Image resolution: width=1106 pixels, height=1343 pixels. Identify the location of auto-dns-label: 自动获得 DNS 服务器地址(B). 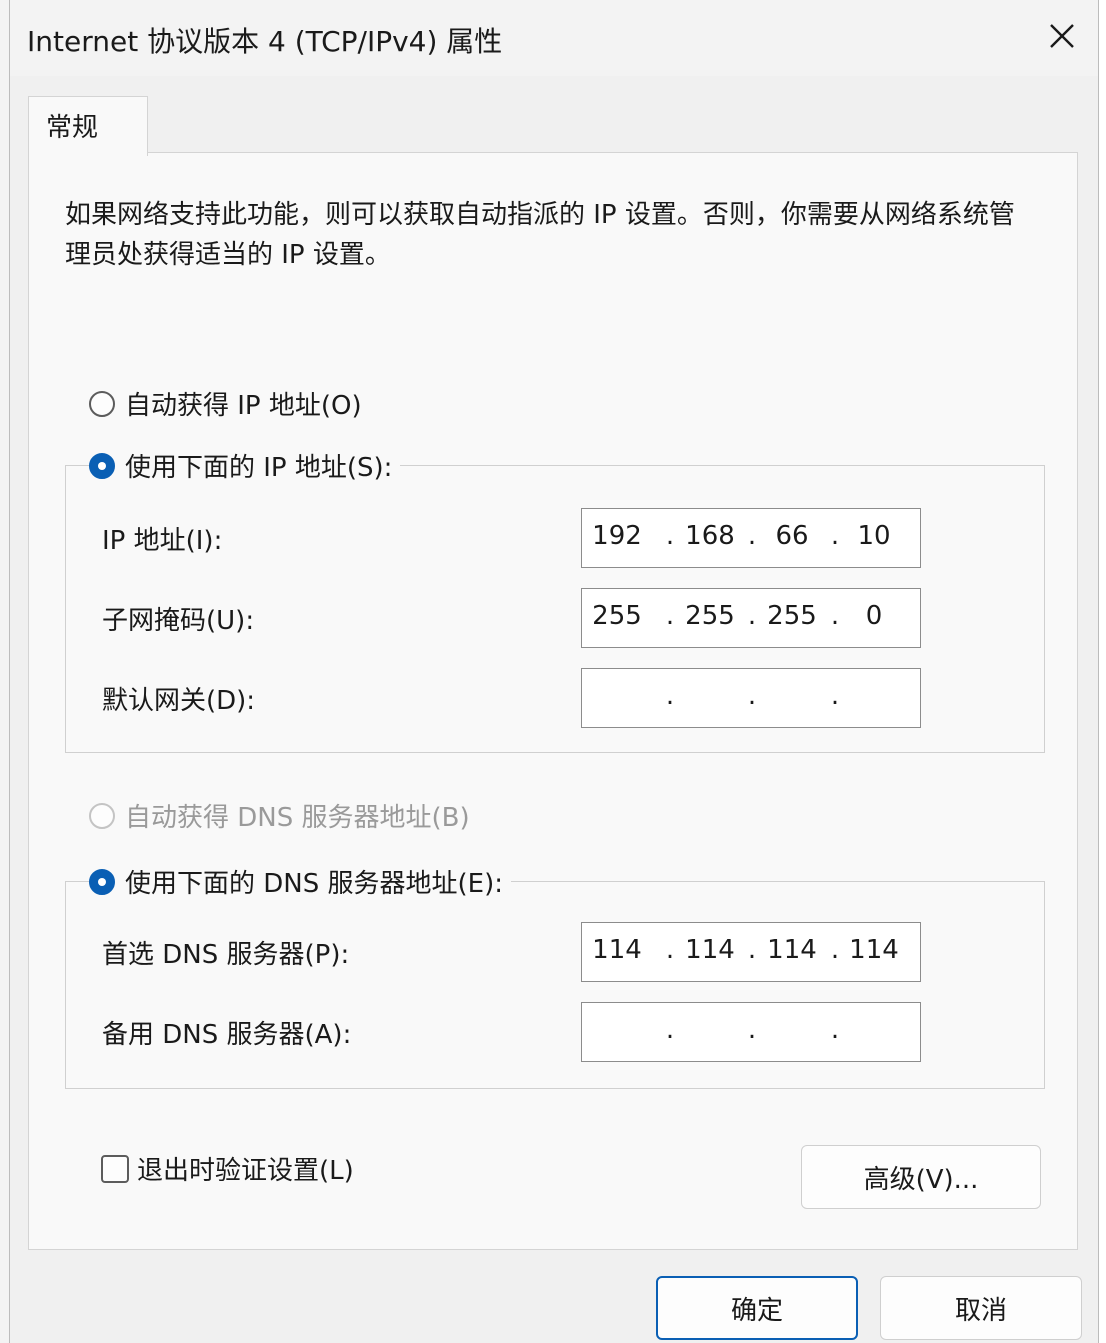
(297, 818).